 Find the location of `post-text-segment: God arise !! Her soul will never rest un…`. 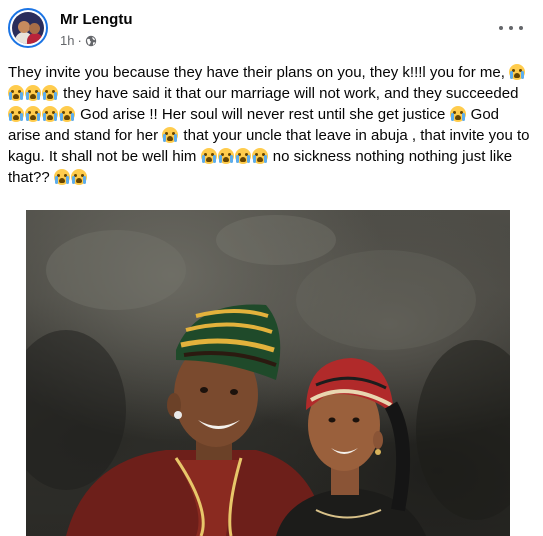

post-text-segment: God arise !! Her soul will never rest un… is located at coordinates (263, 114).